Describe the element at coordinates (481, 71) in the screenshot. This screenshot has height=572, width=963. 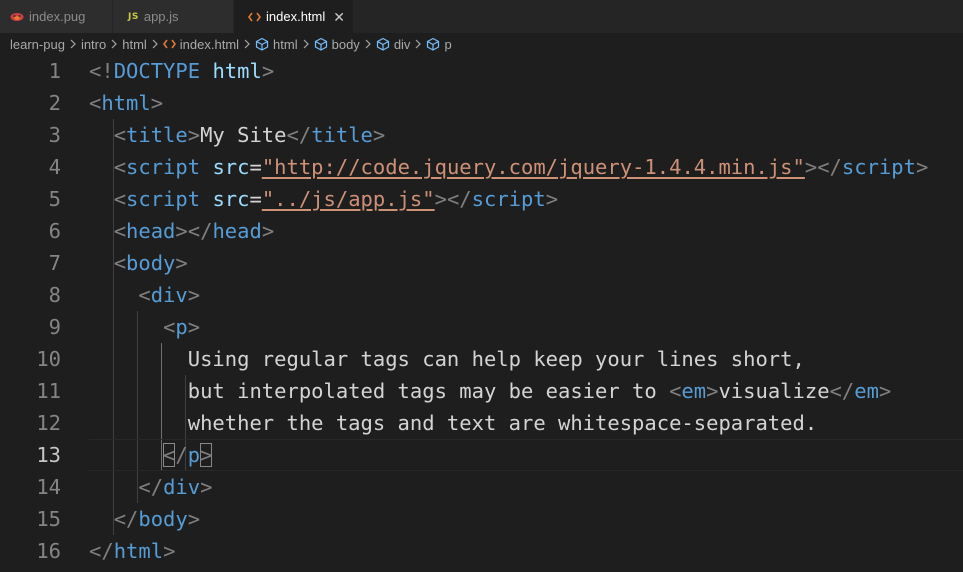
I see `code-line: 1 <!DOCTYPE html>` at that location.